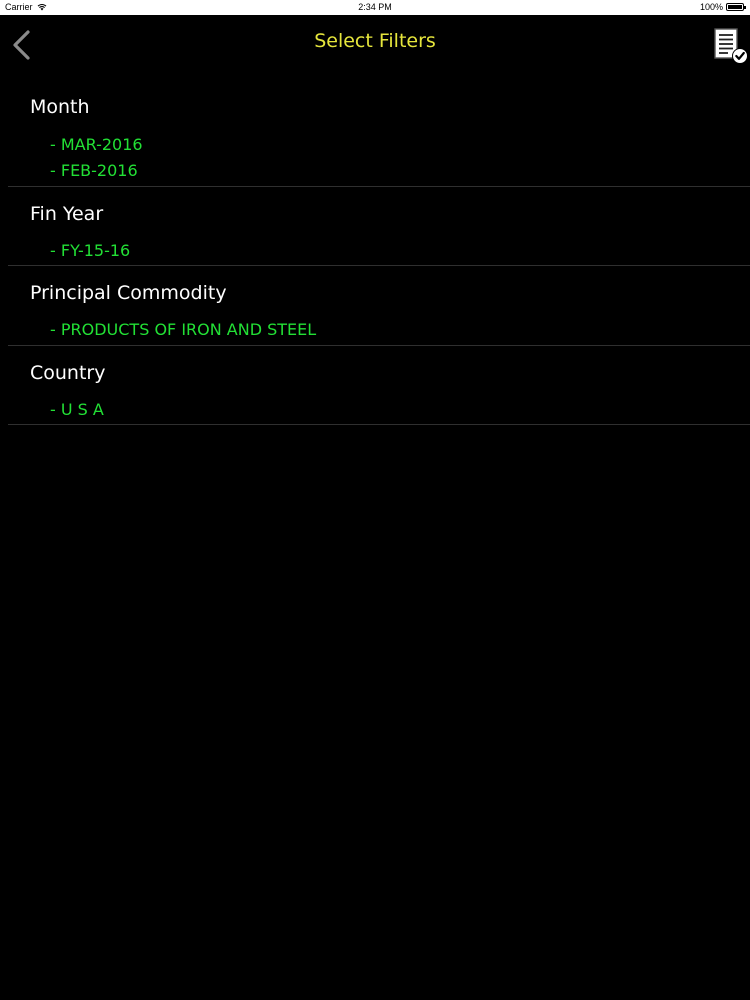 This screenshot has height=1000, width=750. Describe the element at coordinates (67, 214) in the screenshot. I see `section-title-fin-year: Fin Year` at that location.